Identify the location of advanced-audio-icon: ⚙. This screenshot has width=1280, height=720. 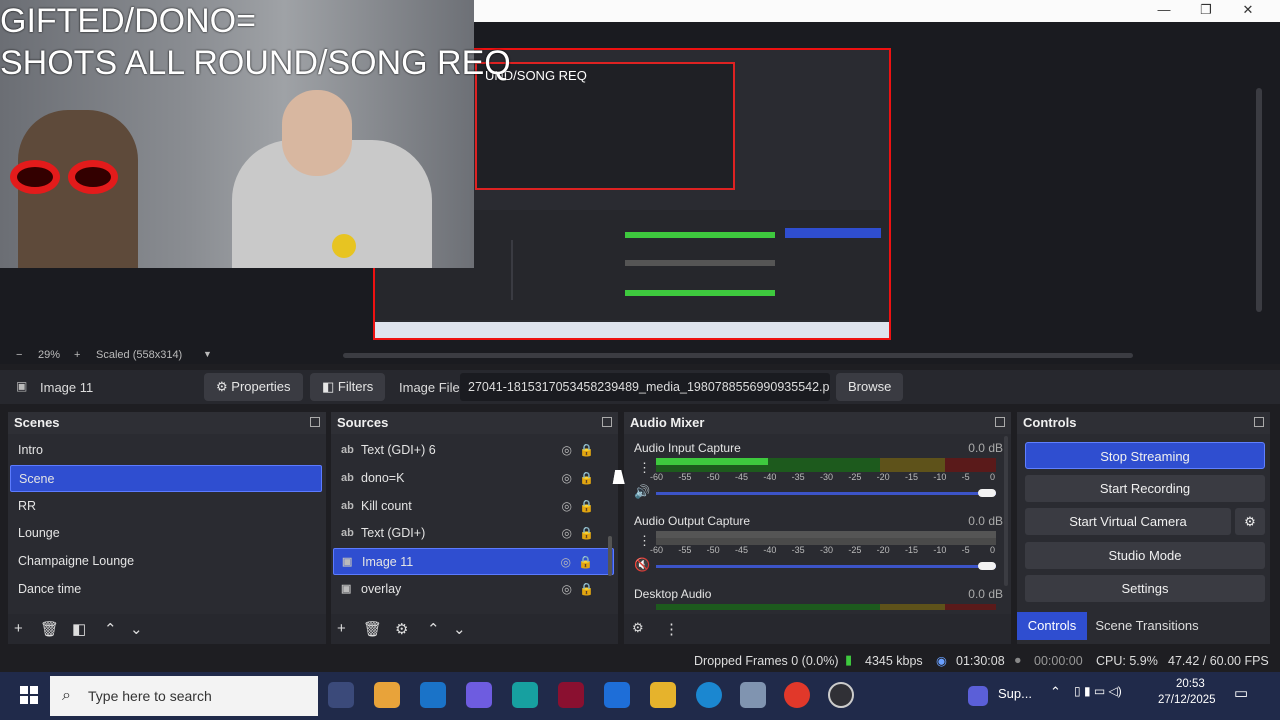
(638, 628).